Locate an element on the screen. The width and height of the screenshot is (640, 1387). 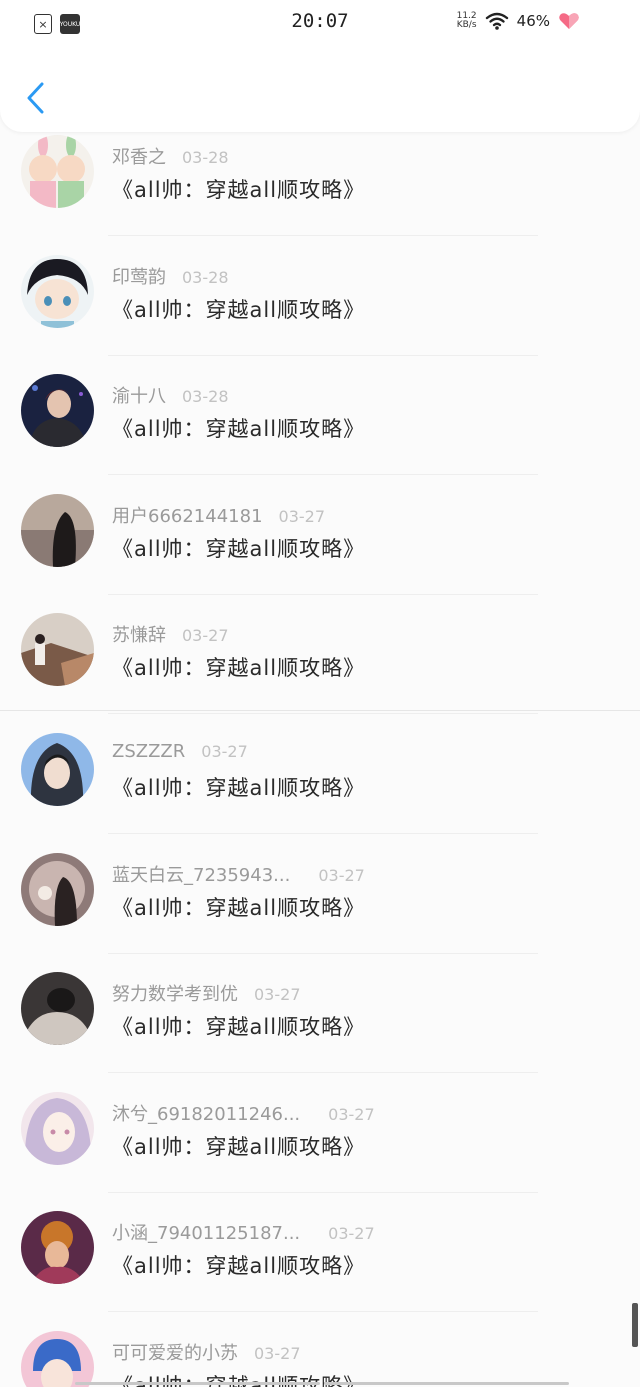
section-divider is located at coordinates (320, 710).